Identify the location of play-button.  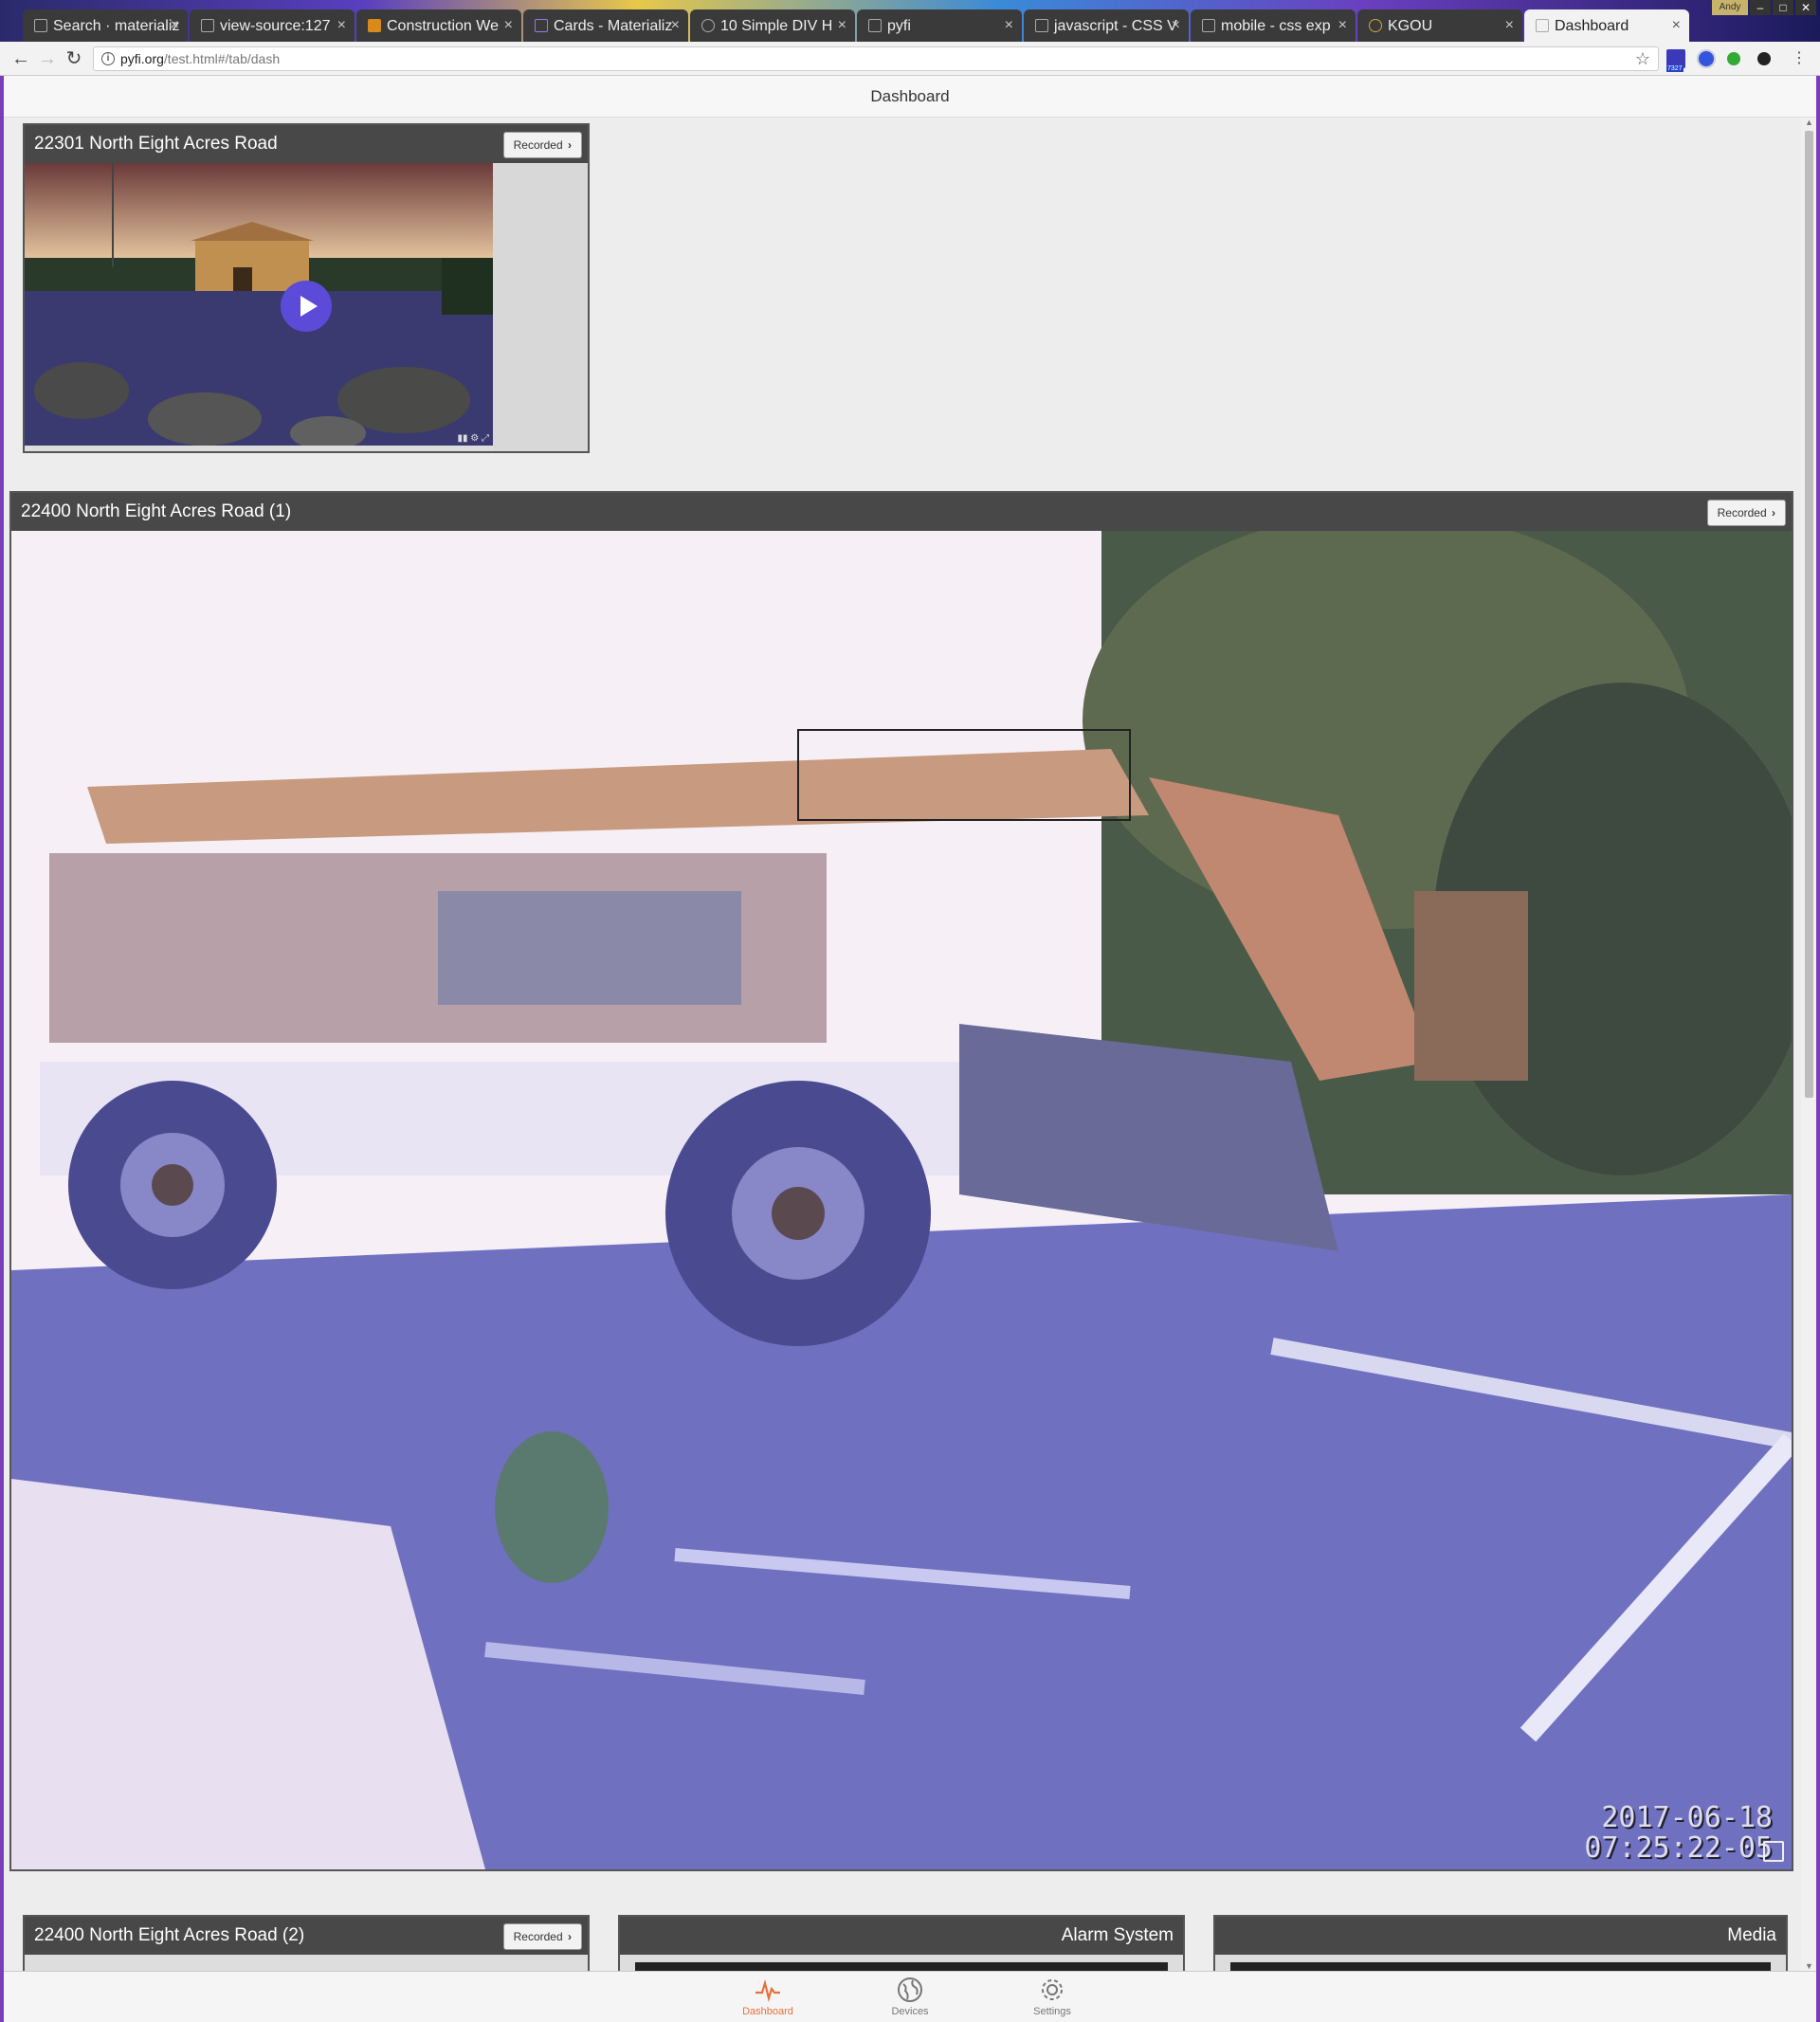
(306, 306).